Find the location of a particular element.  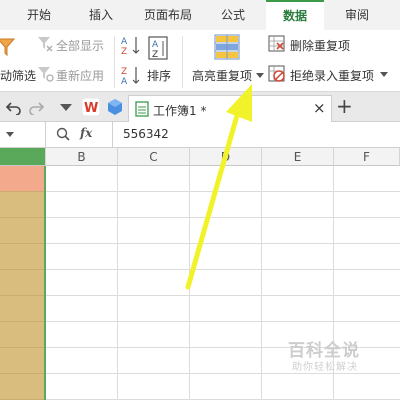

undo-icon is located at coordinates (14, 107).